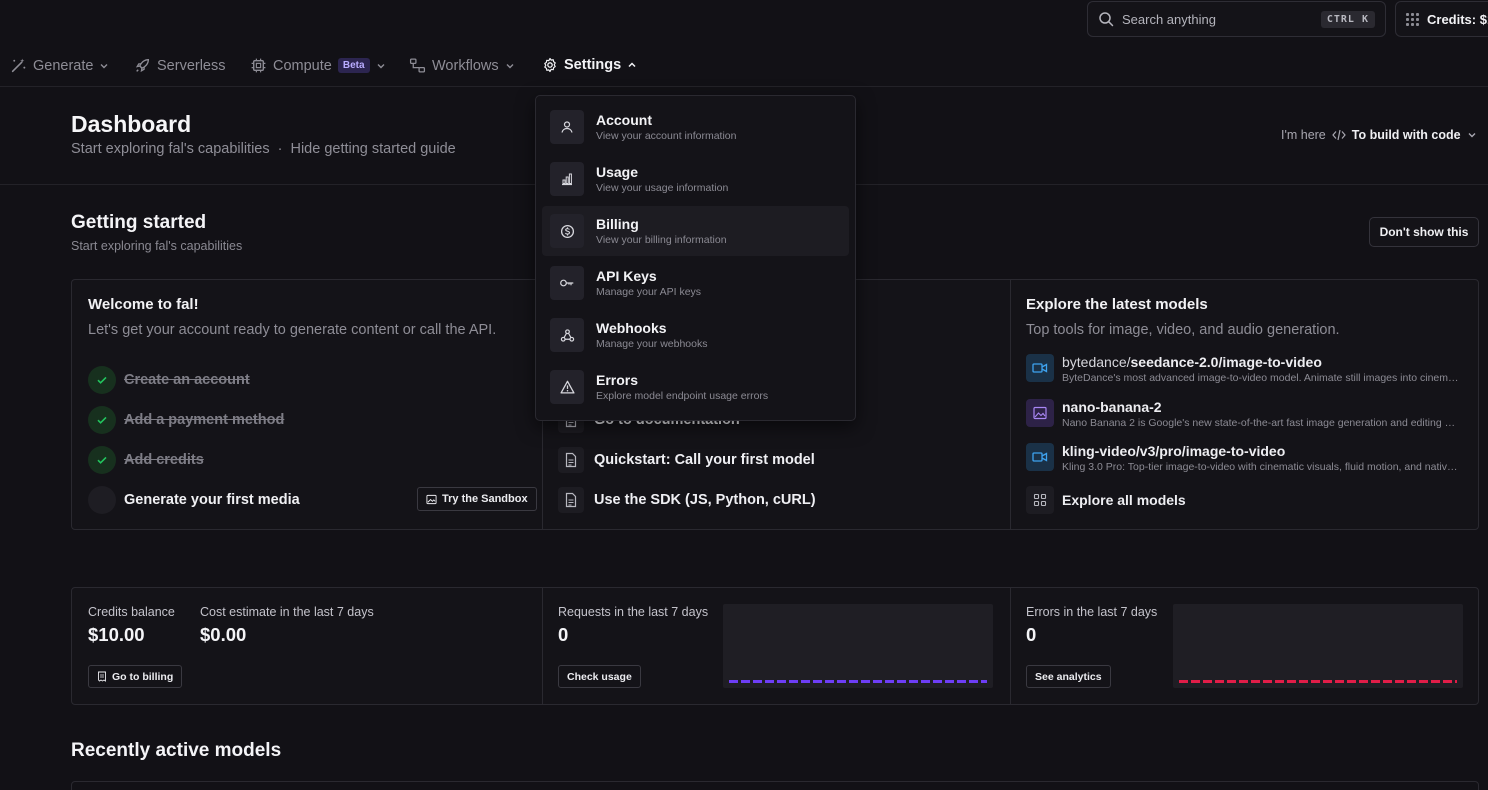 Image resolution: width=1488 pixels, height=790 pixels. Describe the element at coordinates (353, 65) in the screenshot. I see `beta-badge: Beta` at that location.